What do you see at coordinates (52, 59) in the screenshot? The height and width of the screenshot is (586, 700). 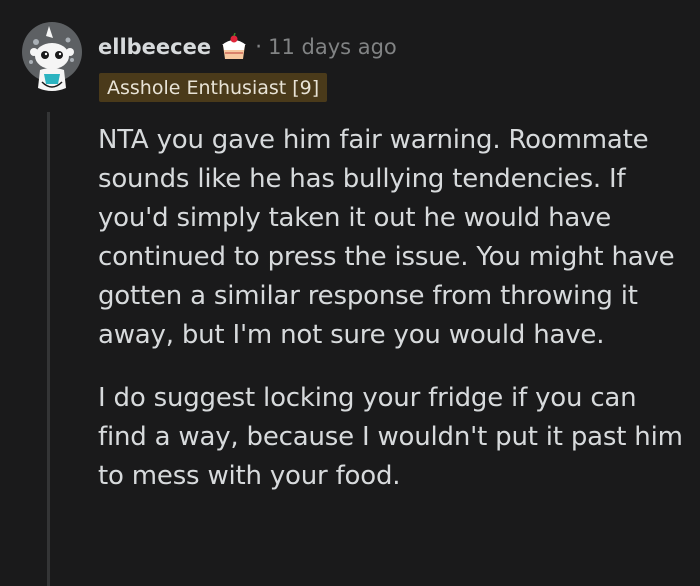 I see `user-avatar-icon` at bounding box center [52, 59].